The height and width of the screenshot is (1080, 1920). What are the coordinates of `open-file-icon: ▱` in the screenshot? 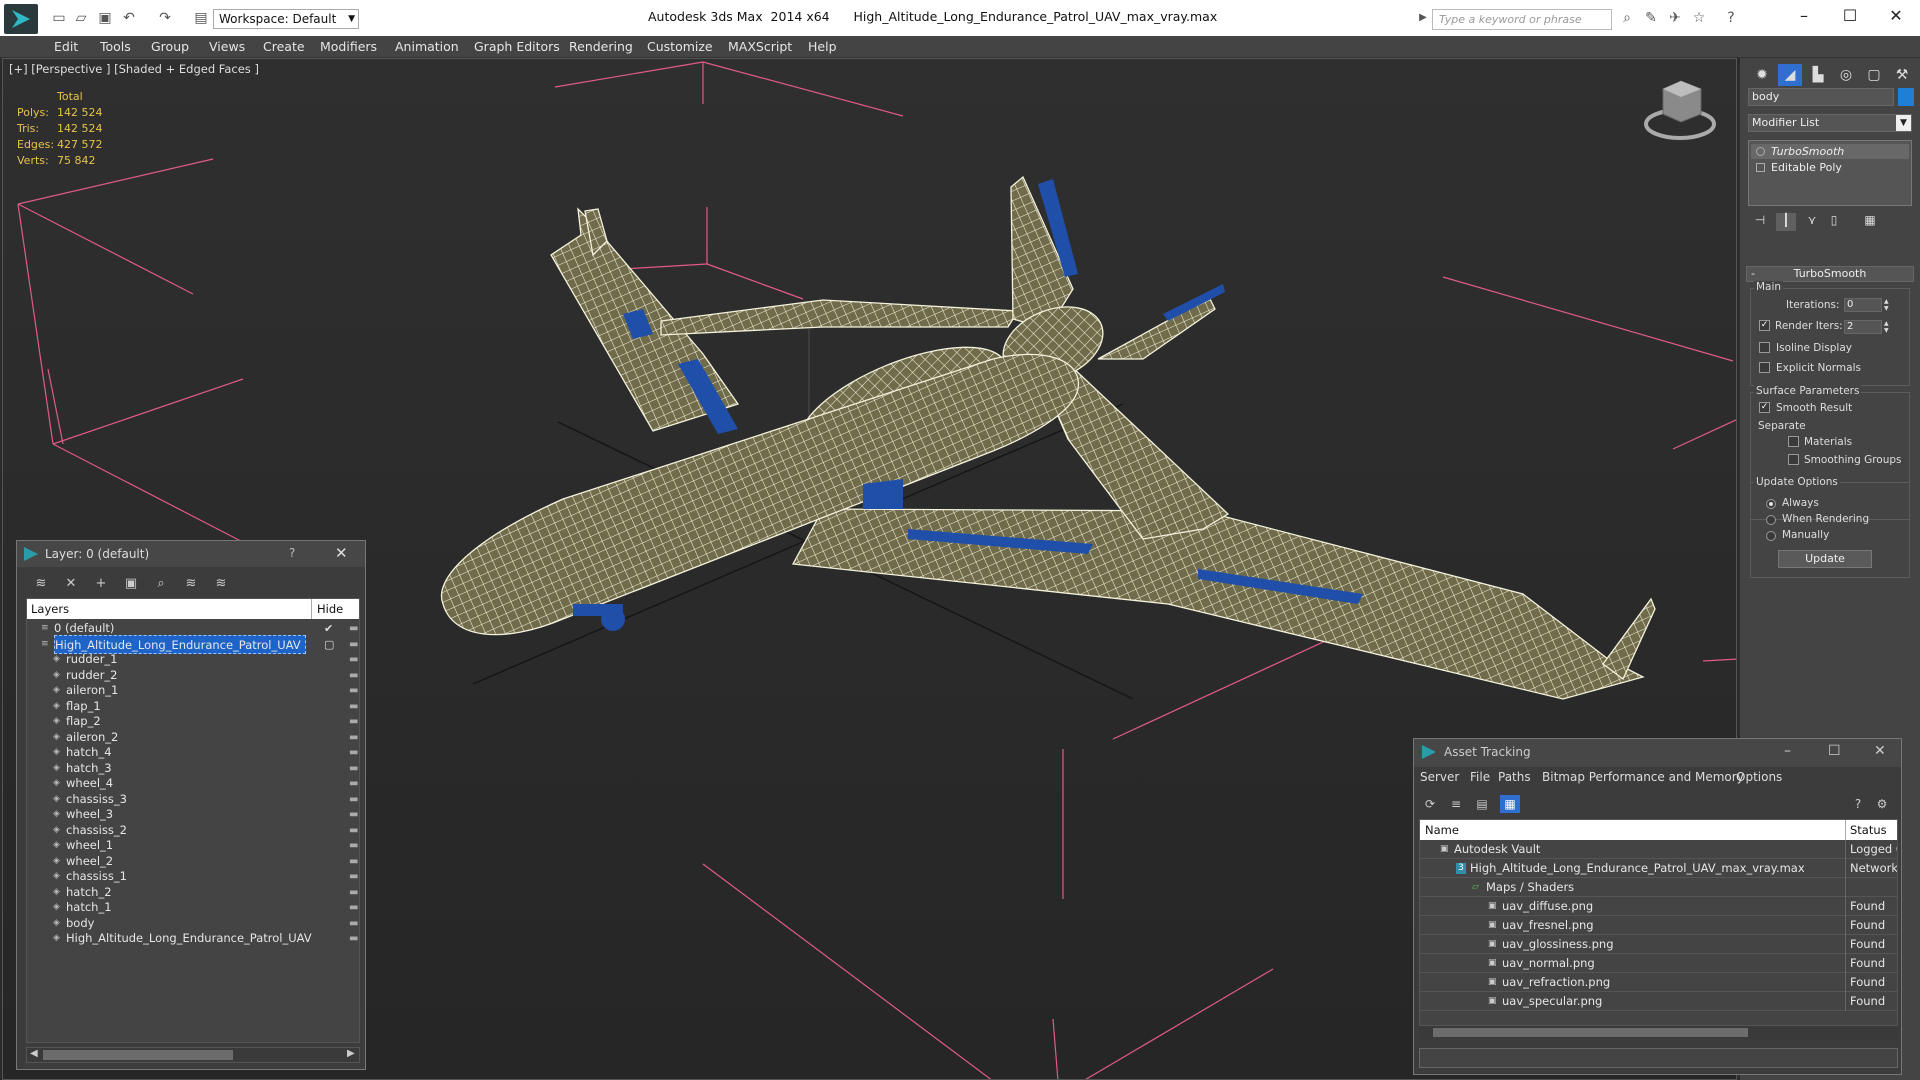 It's located at (81, 18).